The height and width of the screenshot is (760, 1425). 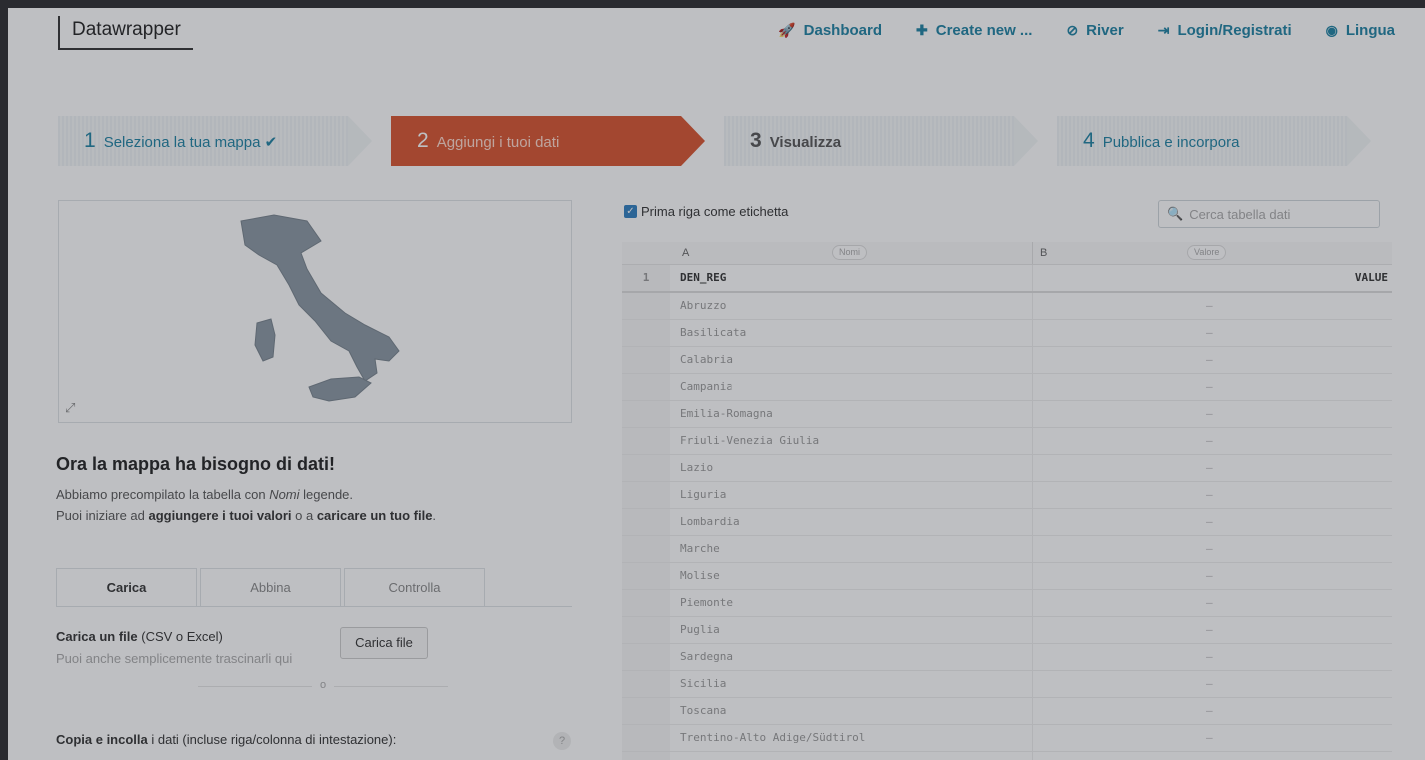 I want to click on checkbox-label: Prima riga come etichetta, so click(x=715, y=211).